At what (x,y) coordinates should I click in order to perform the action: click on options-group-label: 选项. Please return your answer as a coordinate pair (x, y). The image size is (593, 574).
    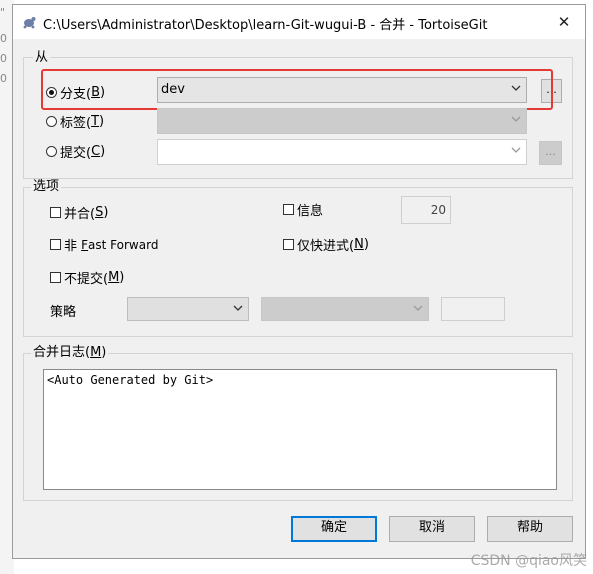
    Looking at the image, I should click on (46, 186).